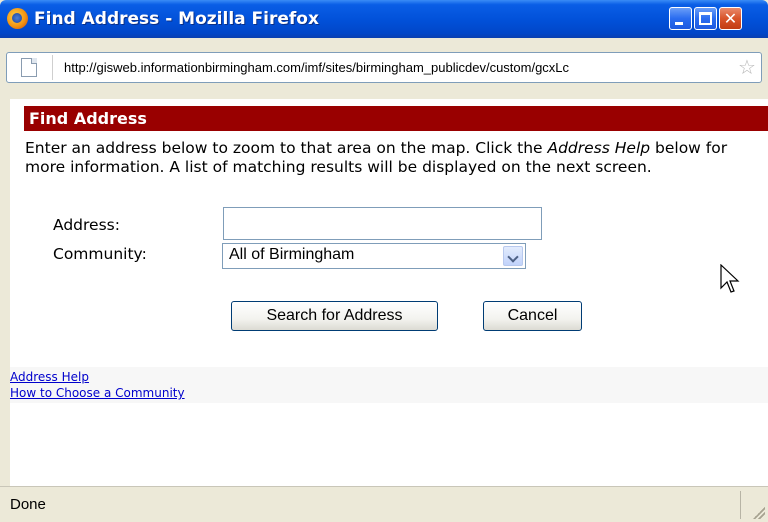 This screenshot has height=522, width=768. Describe the element at coordinates (740, 505) in the screenshot. I see `status-divider` at that location.